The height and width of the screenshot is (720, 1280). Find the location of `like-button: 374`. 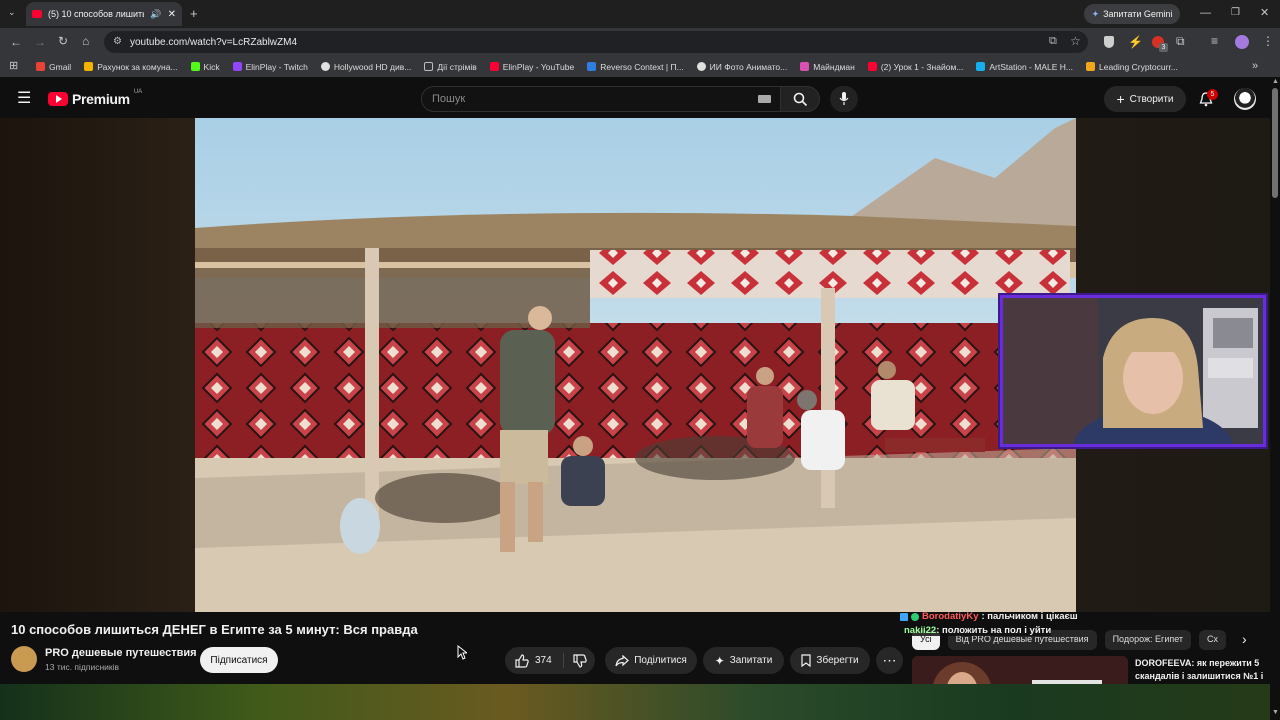

like-button: 374 is located at coordinates (533, 660).